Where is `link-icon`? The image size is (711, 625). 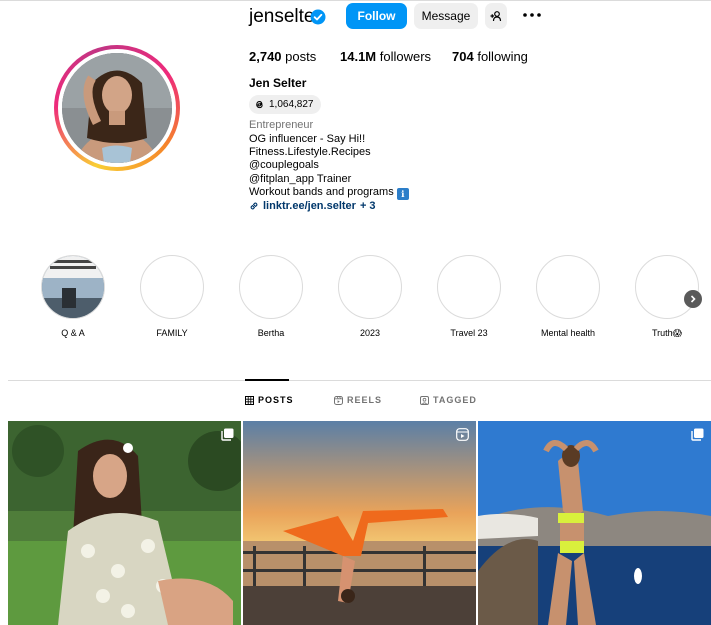 link-icon is located at coordinates (254, 206).